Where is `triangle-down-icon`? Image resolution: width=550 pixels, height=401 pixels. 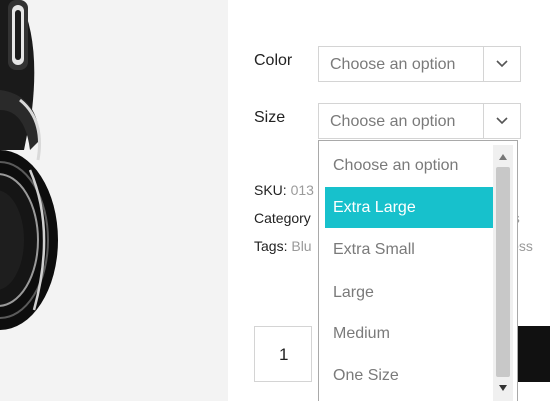
triangle-down-icon is located at coordinates (503, 388).